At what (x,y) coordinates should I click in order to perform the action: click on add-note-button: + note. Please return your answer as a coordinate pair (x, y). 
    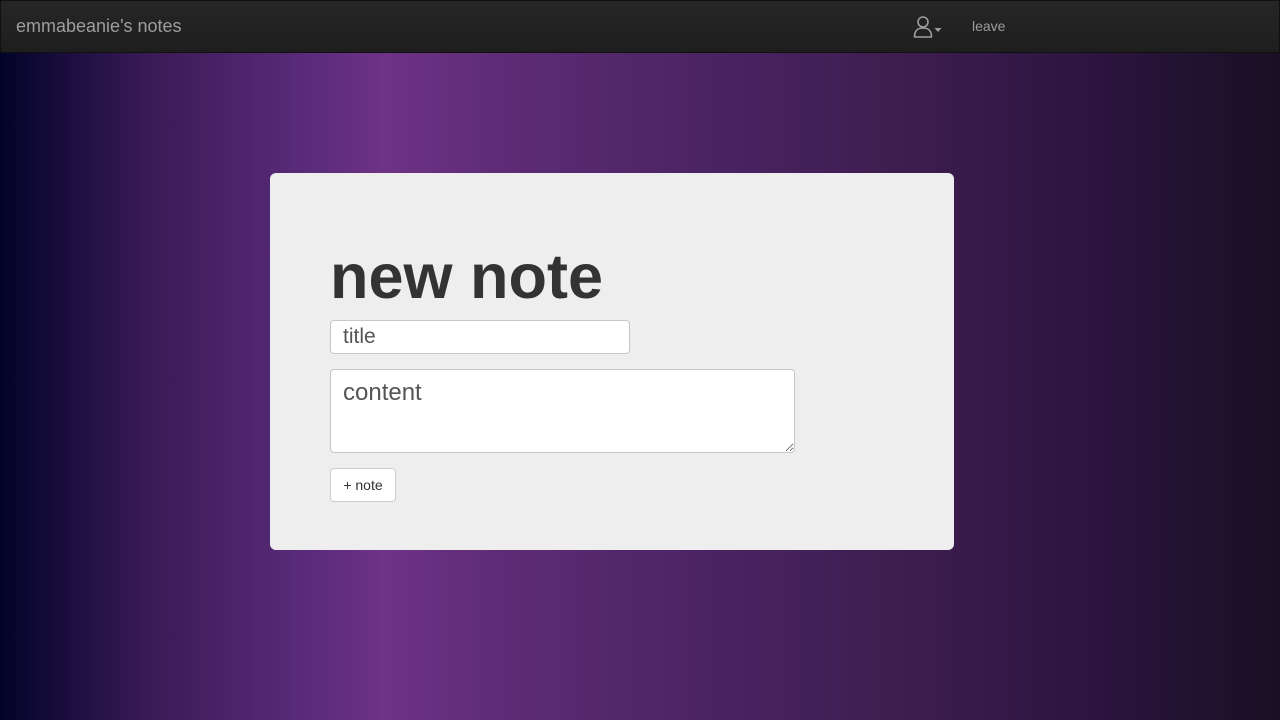
    Looking at the image, I should click on (363, 485).